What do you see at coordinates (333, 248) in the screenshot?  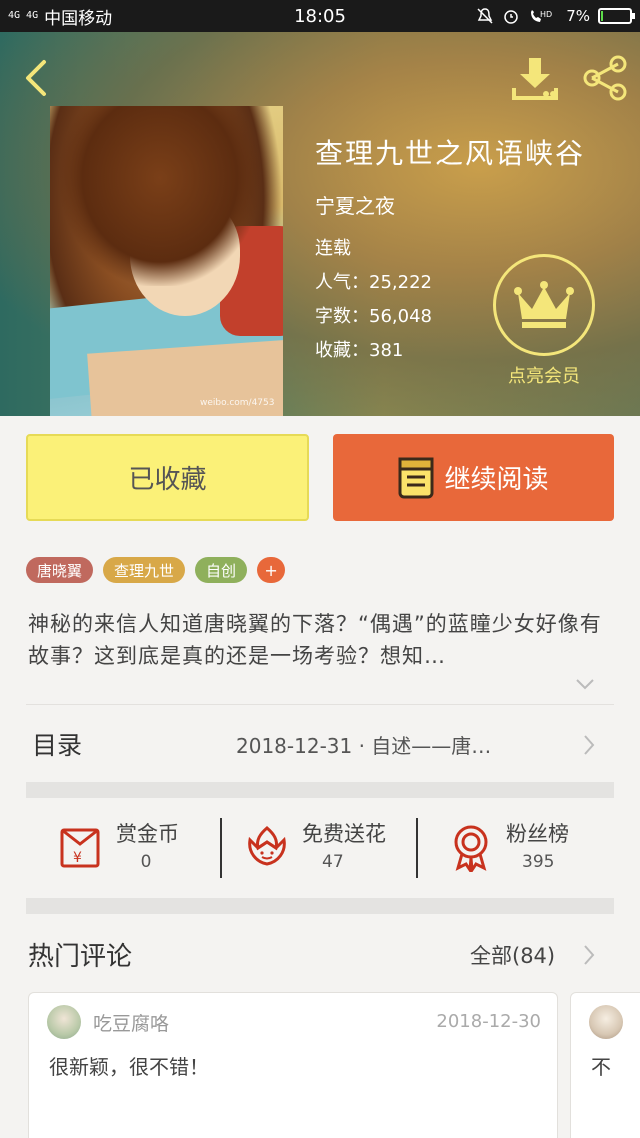 I see `book-status: 连载` at bounding box center [333, 248].